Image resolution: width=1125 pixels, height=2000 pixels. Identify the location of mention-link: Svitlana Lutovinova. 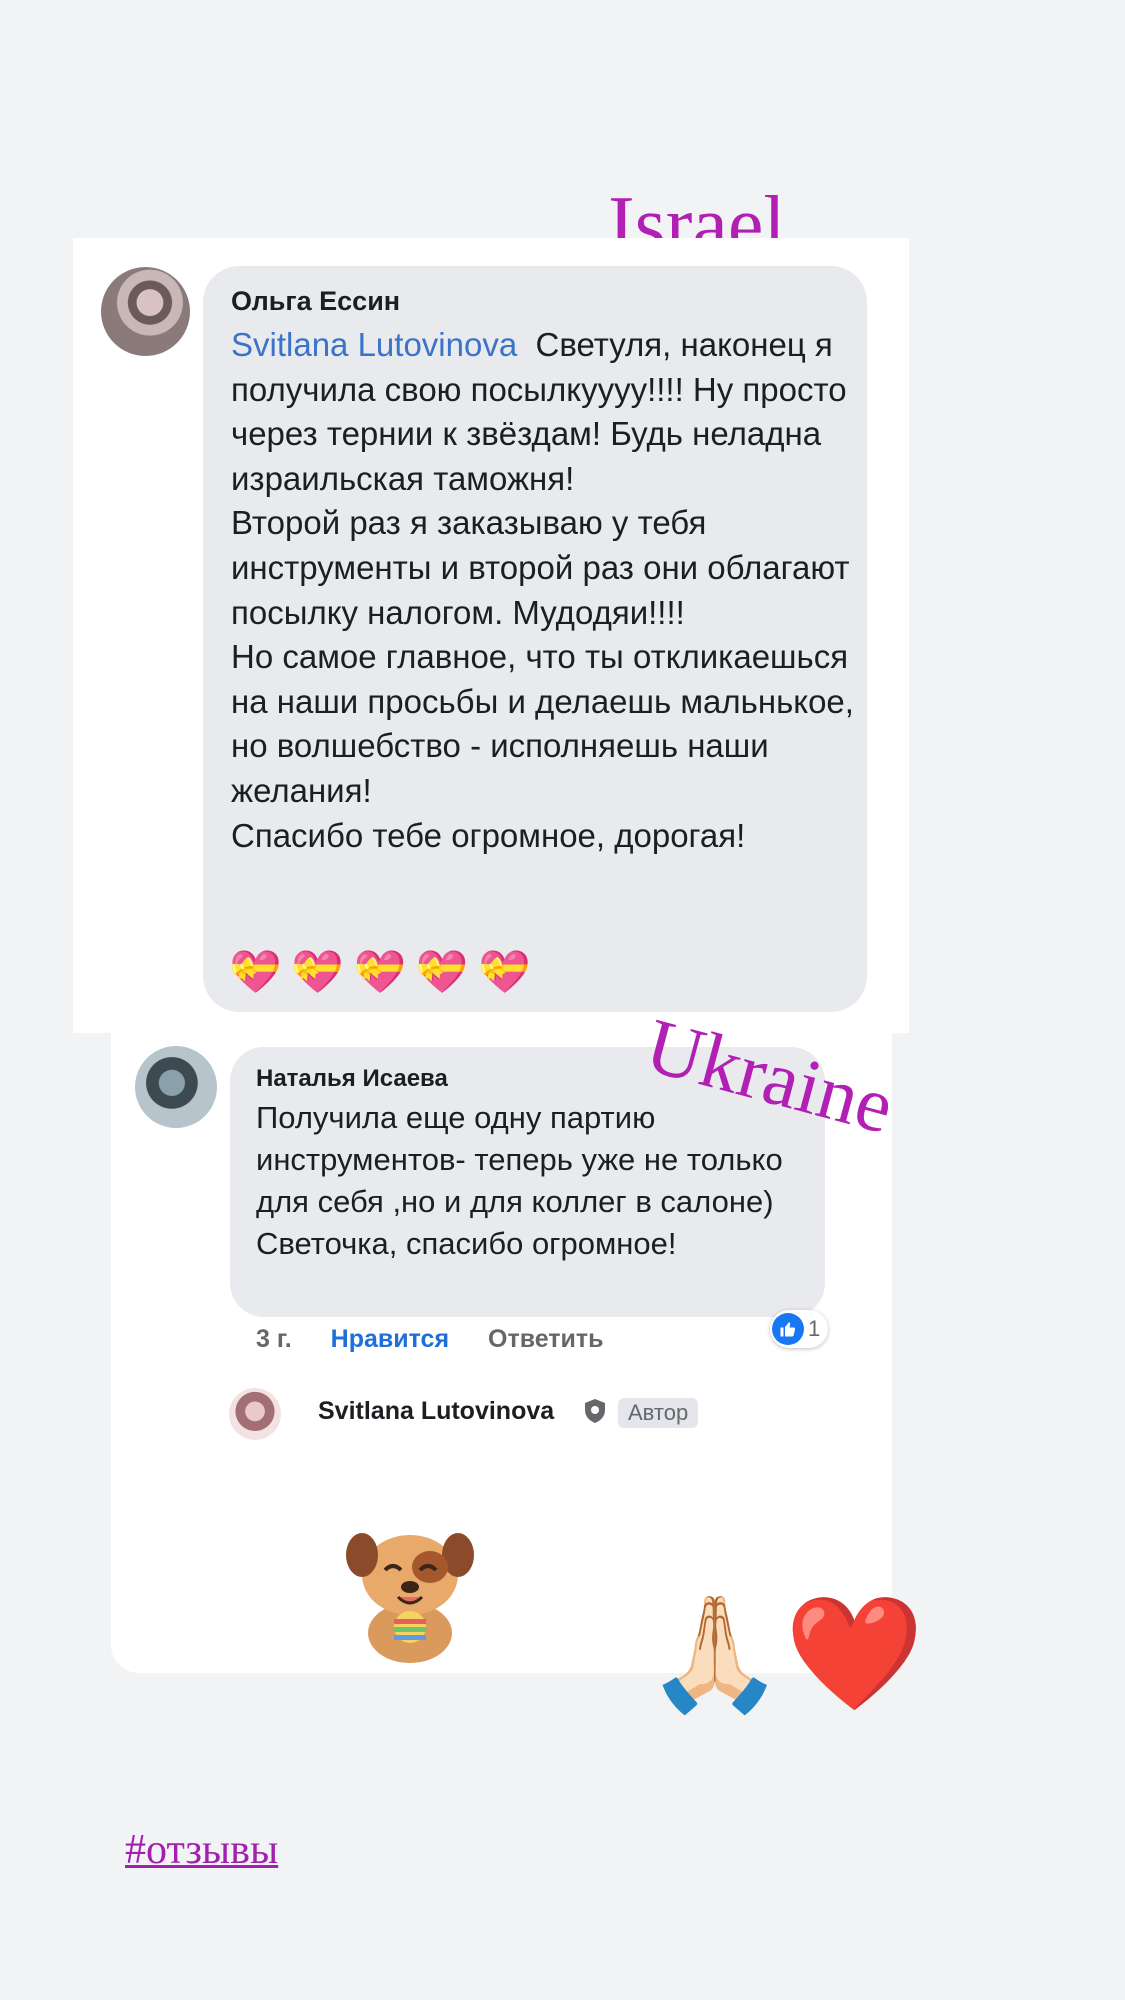
(374, 344).